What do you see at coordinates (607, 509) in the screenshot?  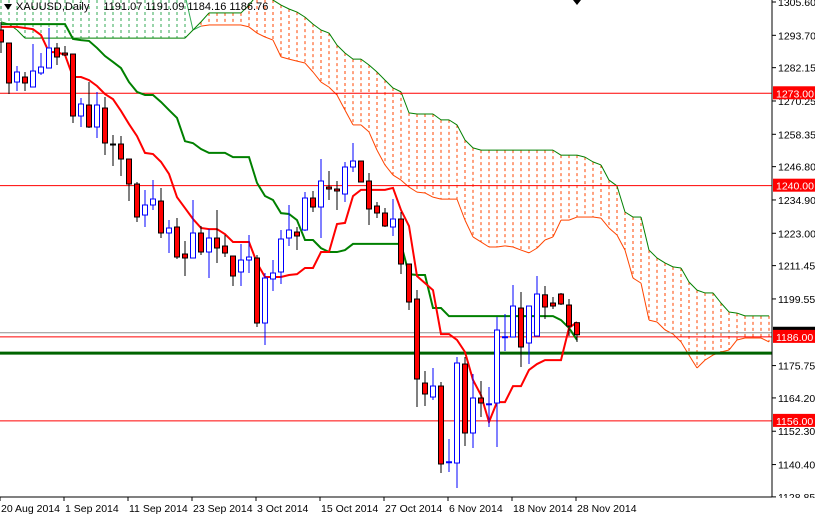 I see `time-tick-label: 28 Nov 2014` at bounding box center [607, 509].